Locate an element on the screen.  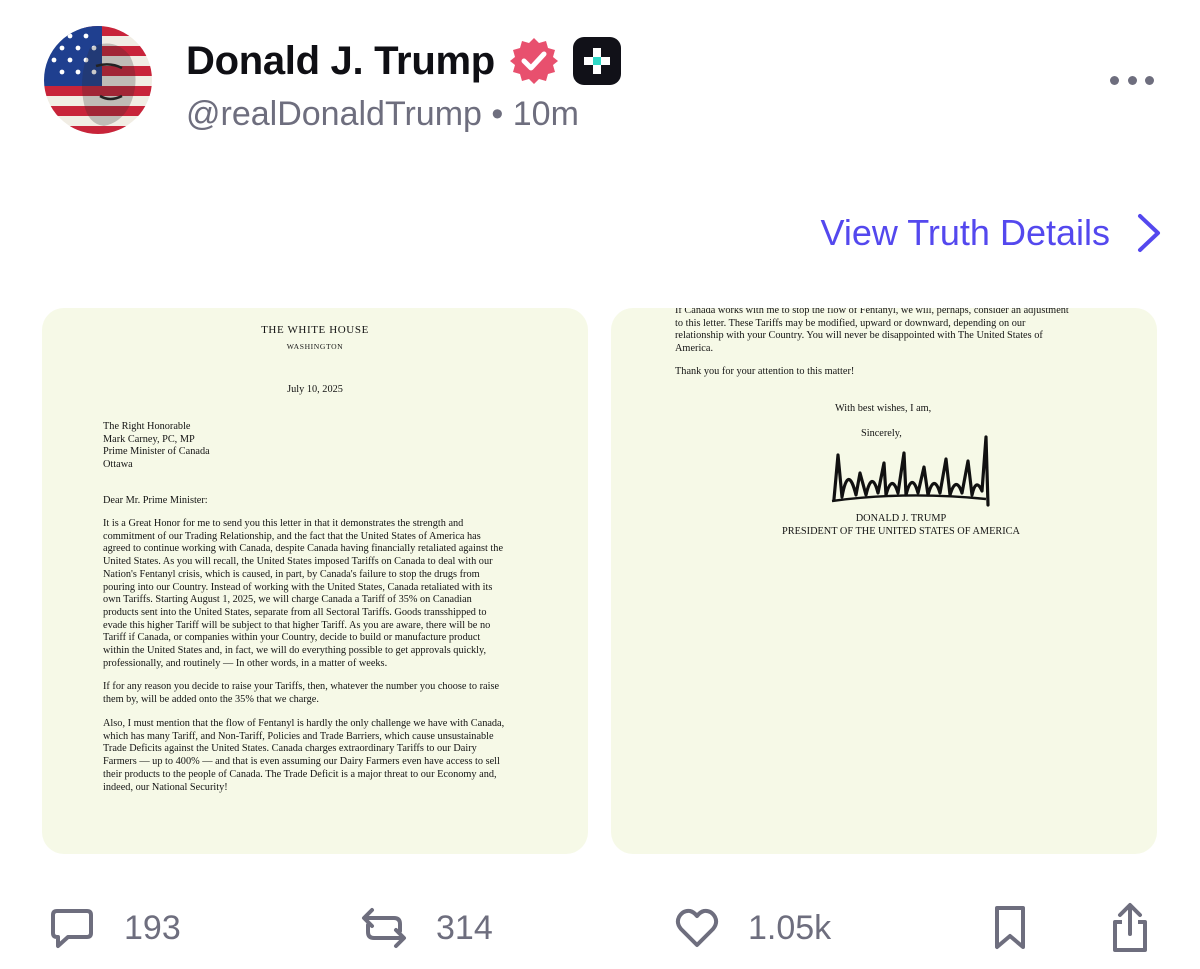
share-icon is located at coordinates (1130, 927).